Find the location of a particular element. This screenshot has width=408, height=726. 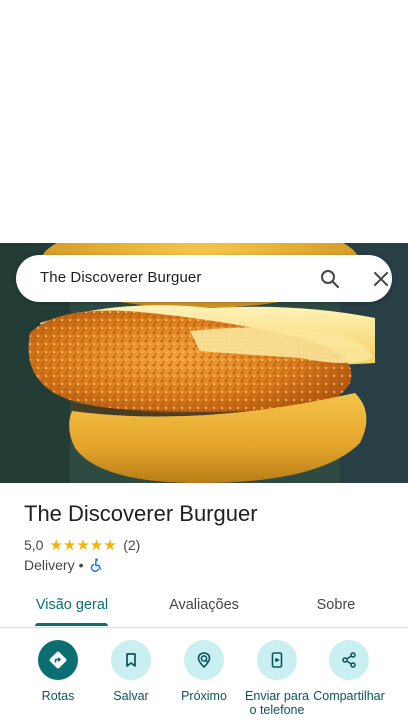

rating-row: 5,0 ★★★★★ (2) is located at coordinates (82, 545).